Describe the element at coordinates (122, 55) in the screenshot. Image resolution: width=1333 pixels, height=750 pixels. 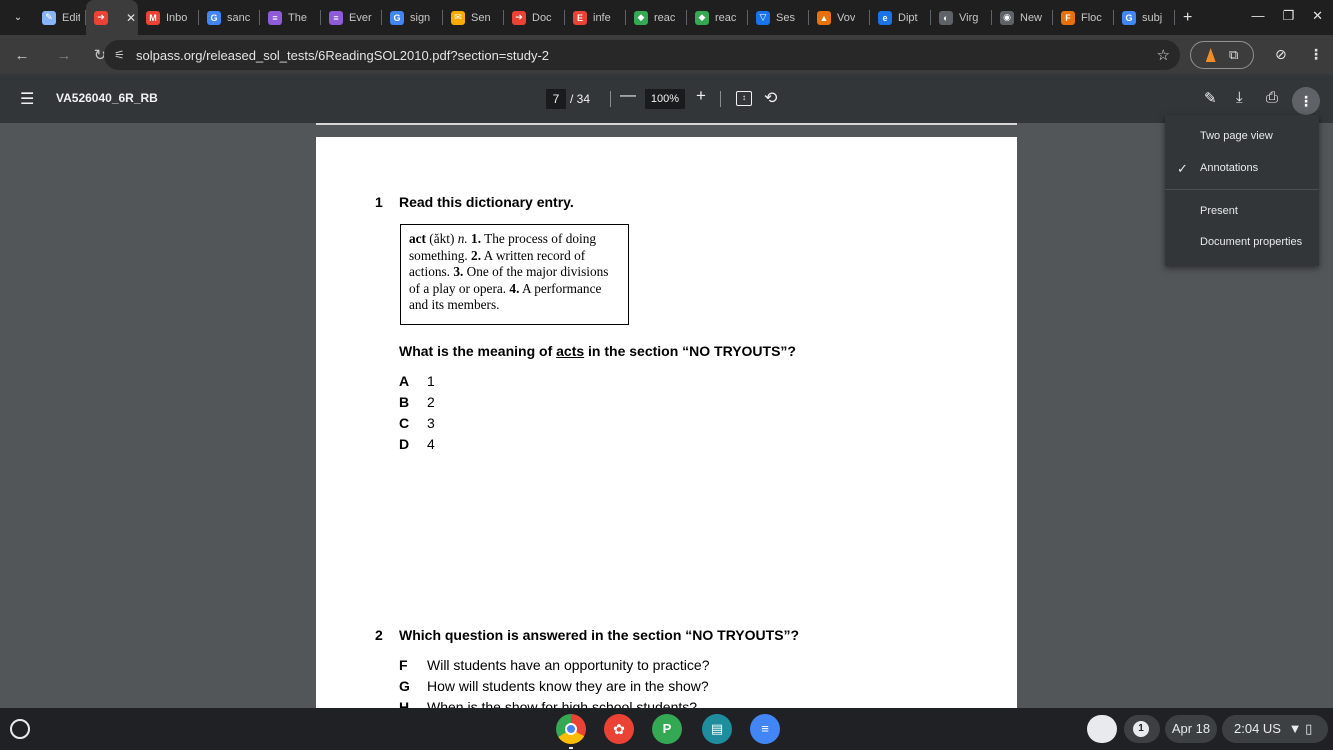
I see `site-settings-icon: ⚟` at that location.